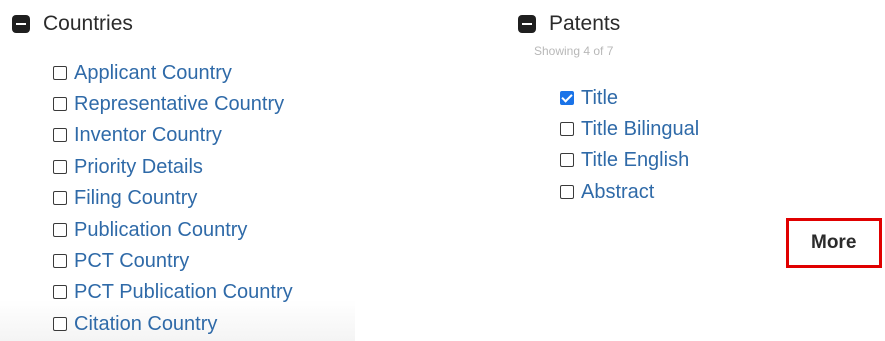 The image size is (885, 341). What do you see at coordinates (617, 192) in the screenshot?
I see `option-label: Abstract` at bounding box center [617, 192].